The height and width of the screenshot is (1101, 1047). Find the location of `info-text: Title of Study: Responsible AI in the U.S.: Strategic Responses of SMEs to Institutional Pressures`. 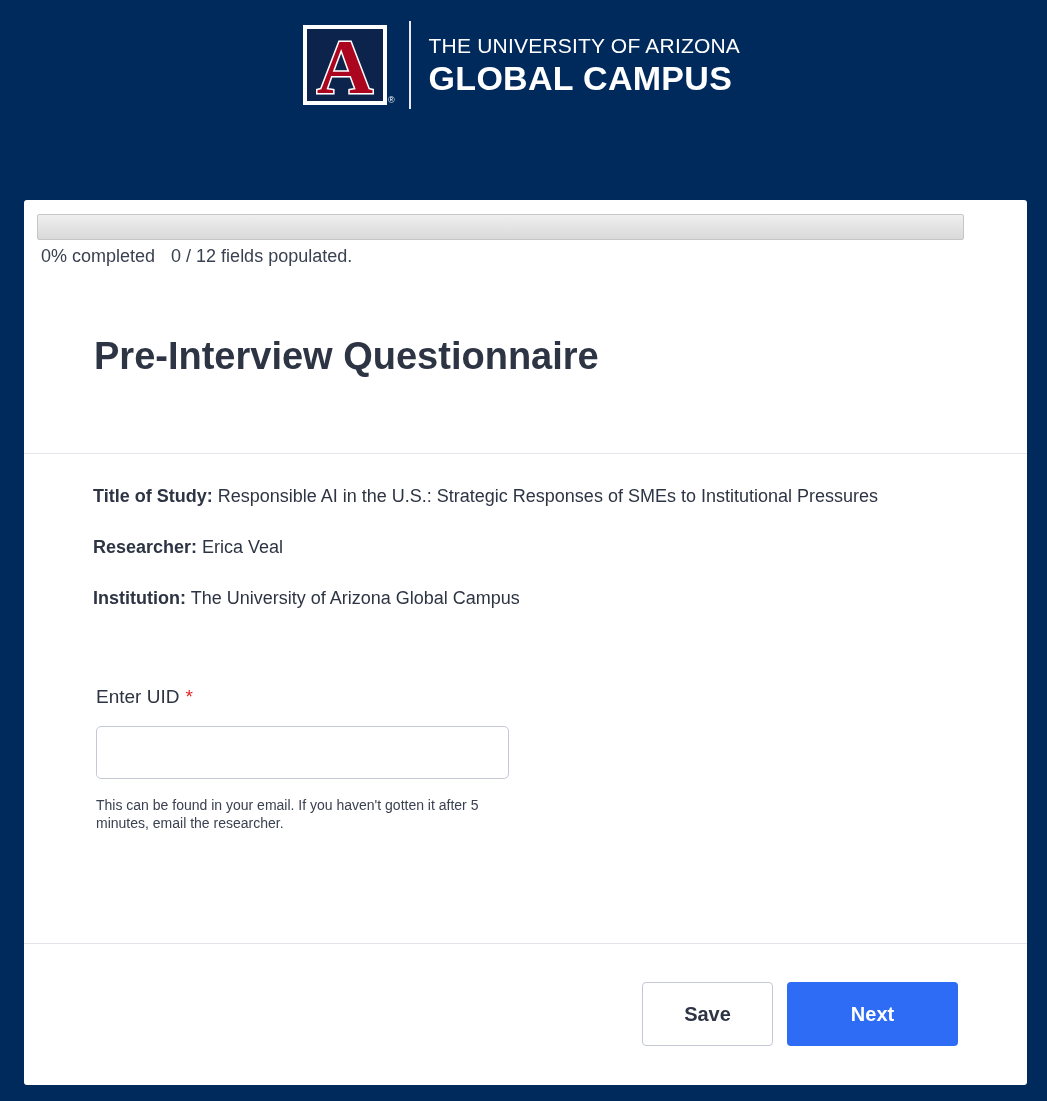

info-text: Title of Study: Responsible AI in the U.S.: Strategic Responses of SMEs to Institutional Pressures is located at coordinates (486, 496).